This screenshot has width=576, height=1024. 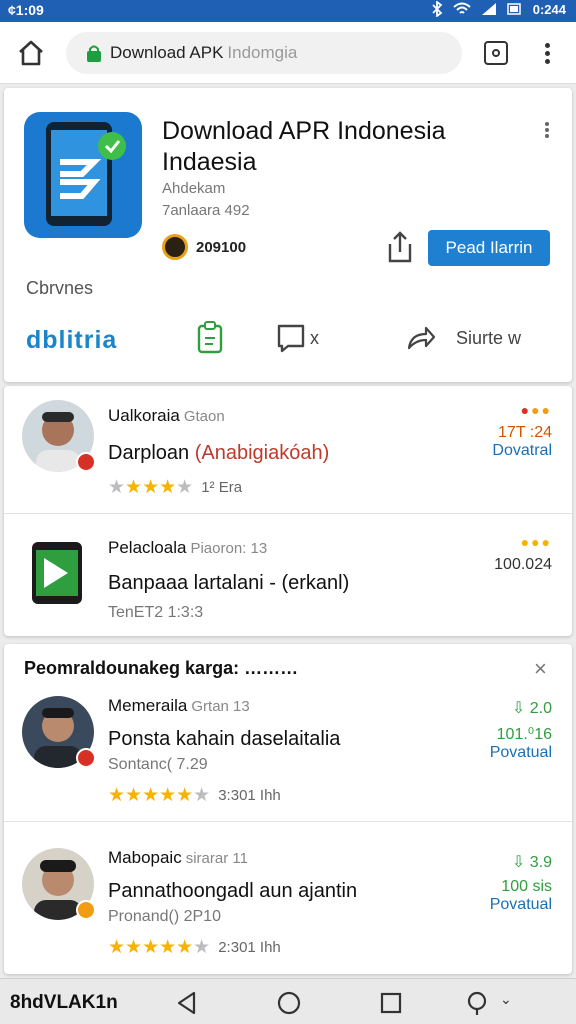 I want to click on url-text-dim: Indomgia, so click(x=262, y=52).